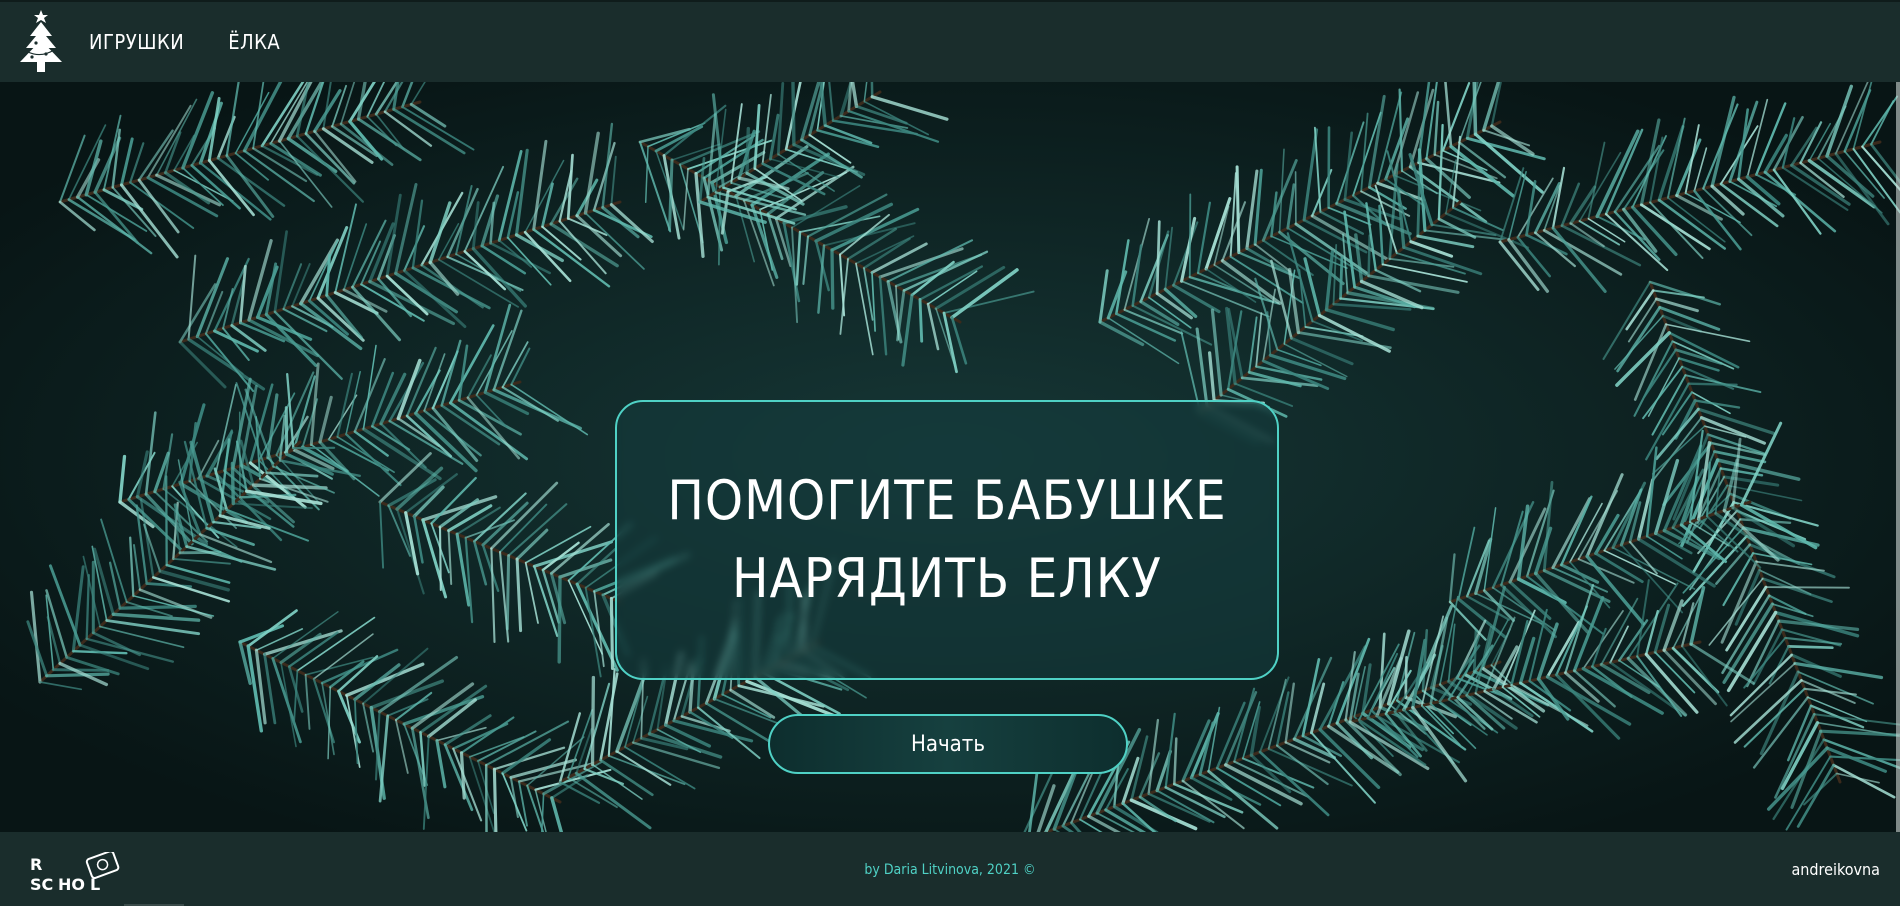 The image size is (1900, 906). I want to click on nav-item-tree: ЁЛКА, so click(254, 42).